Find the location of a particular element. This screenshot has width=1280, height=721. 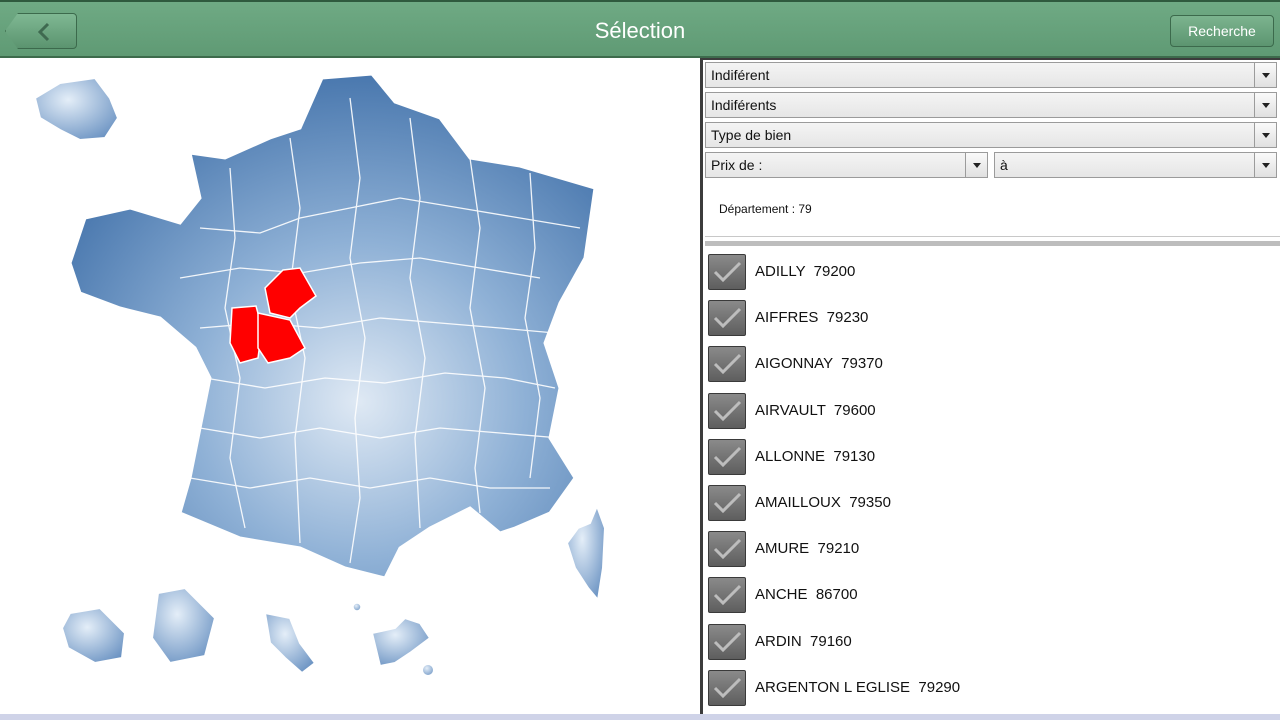

corsica is located at coordinates (586, 553).